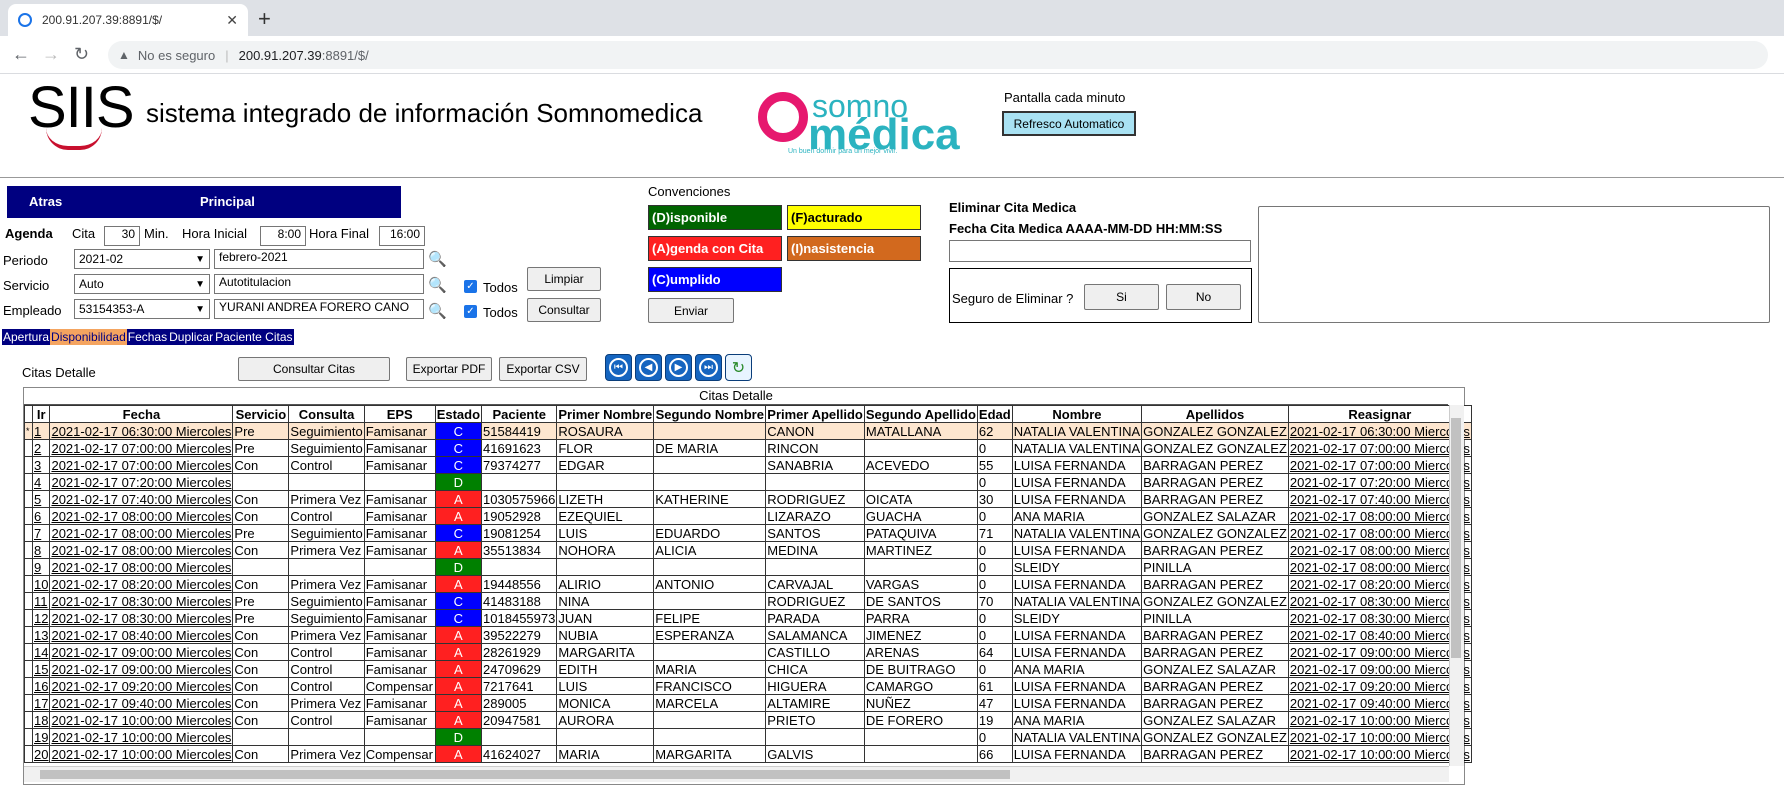  Describe the element at coordinates (128, 20) in the screenshot. I see `browser-tab: 200.91.207.39:8891/$/ ✕` at that location.